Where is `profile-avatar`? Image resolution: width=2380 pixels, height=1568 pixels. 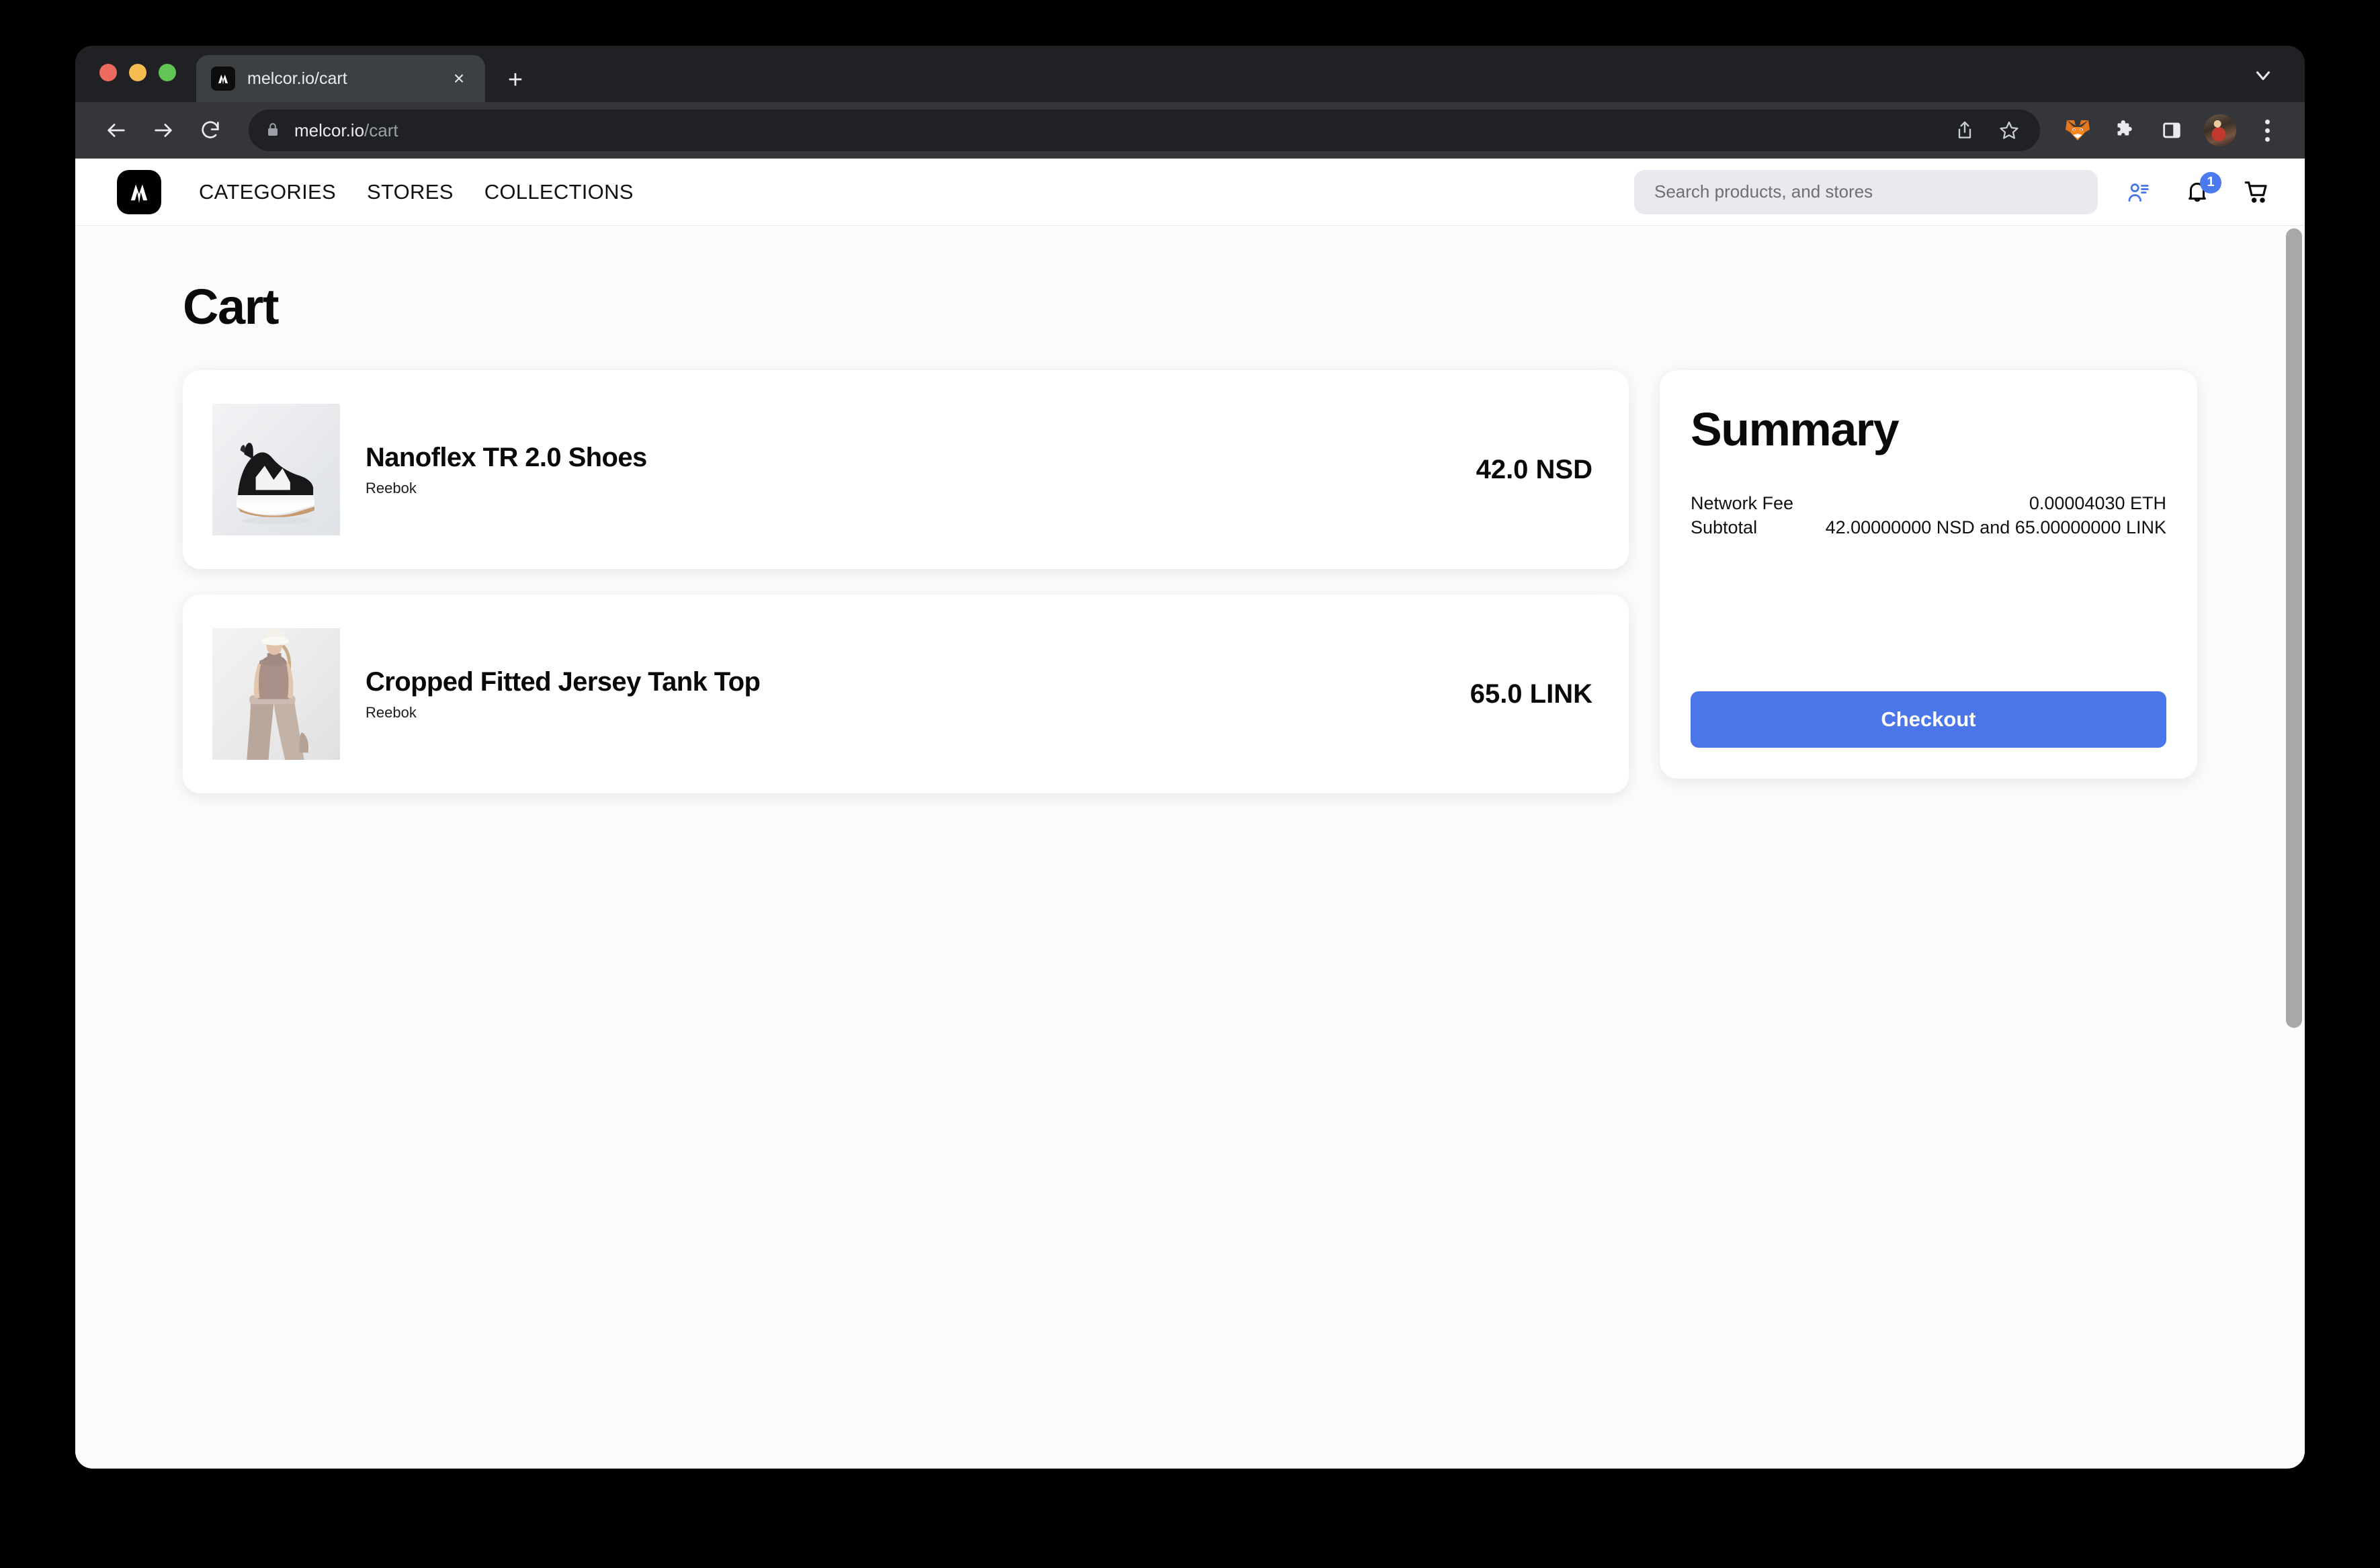 profile-avatar is located at coordinates (2220, 130).